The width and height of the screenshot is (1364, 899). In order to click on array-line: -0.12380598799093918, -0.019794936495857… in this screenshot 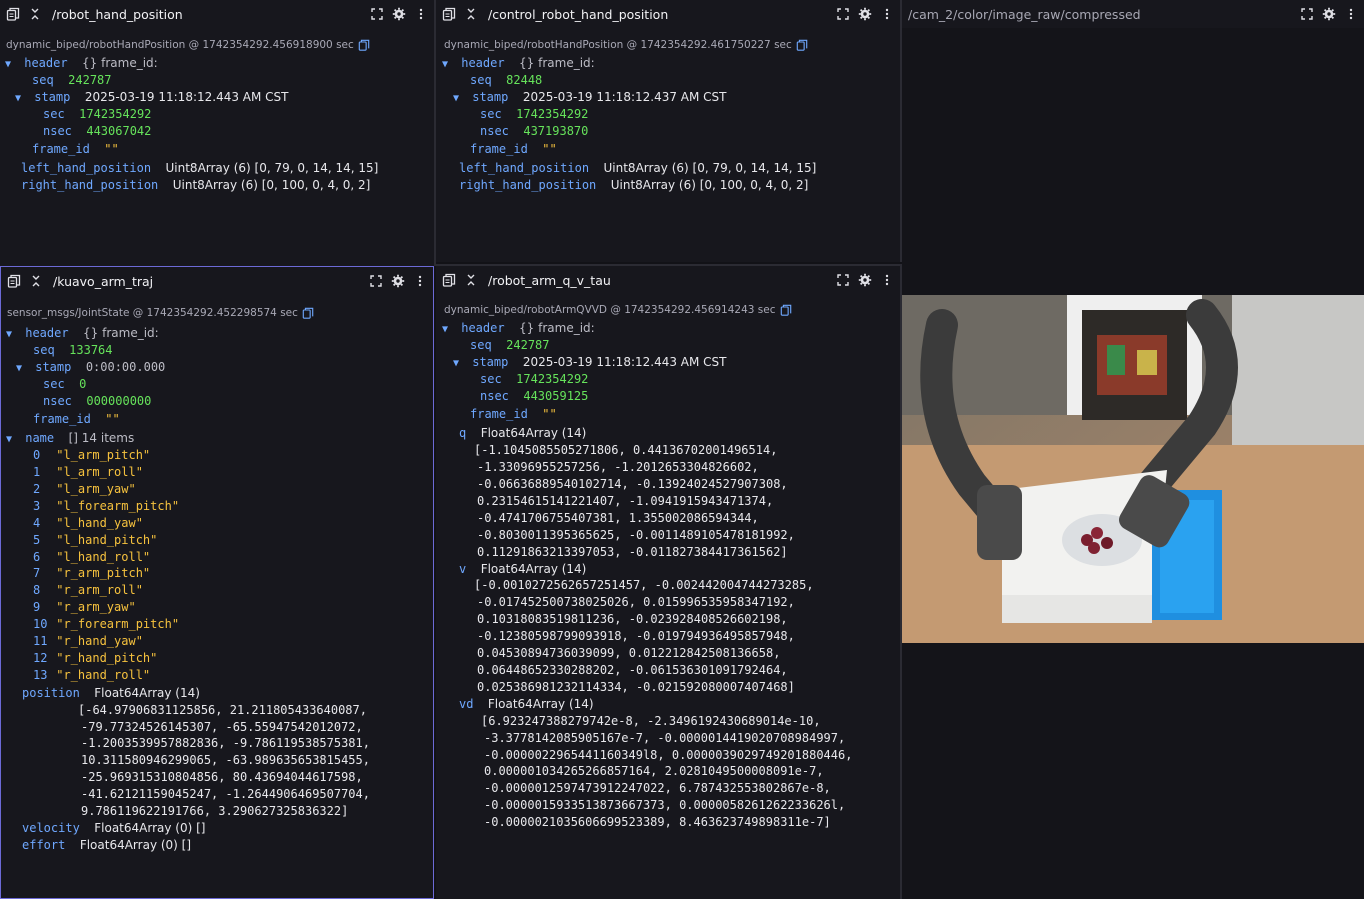, I will do `click(636, 636)`.